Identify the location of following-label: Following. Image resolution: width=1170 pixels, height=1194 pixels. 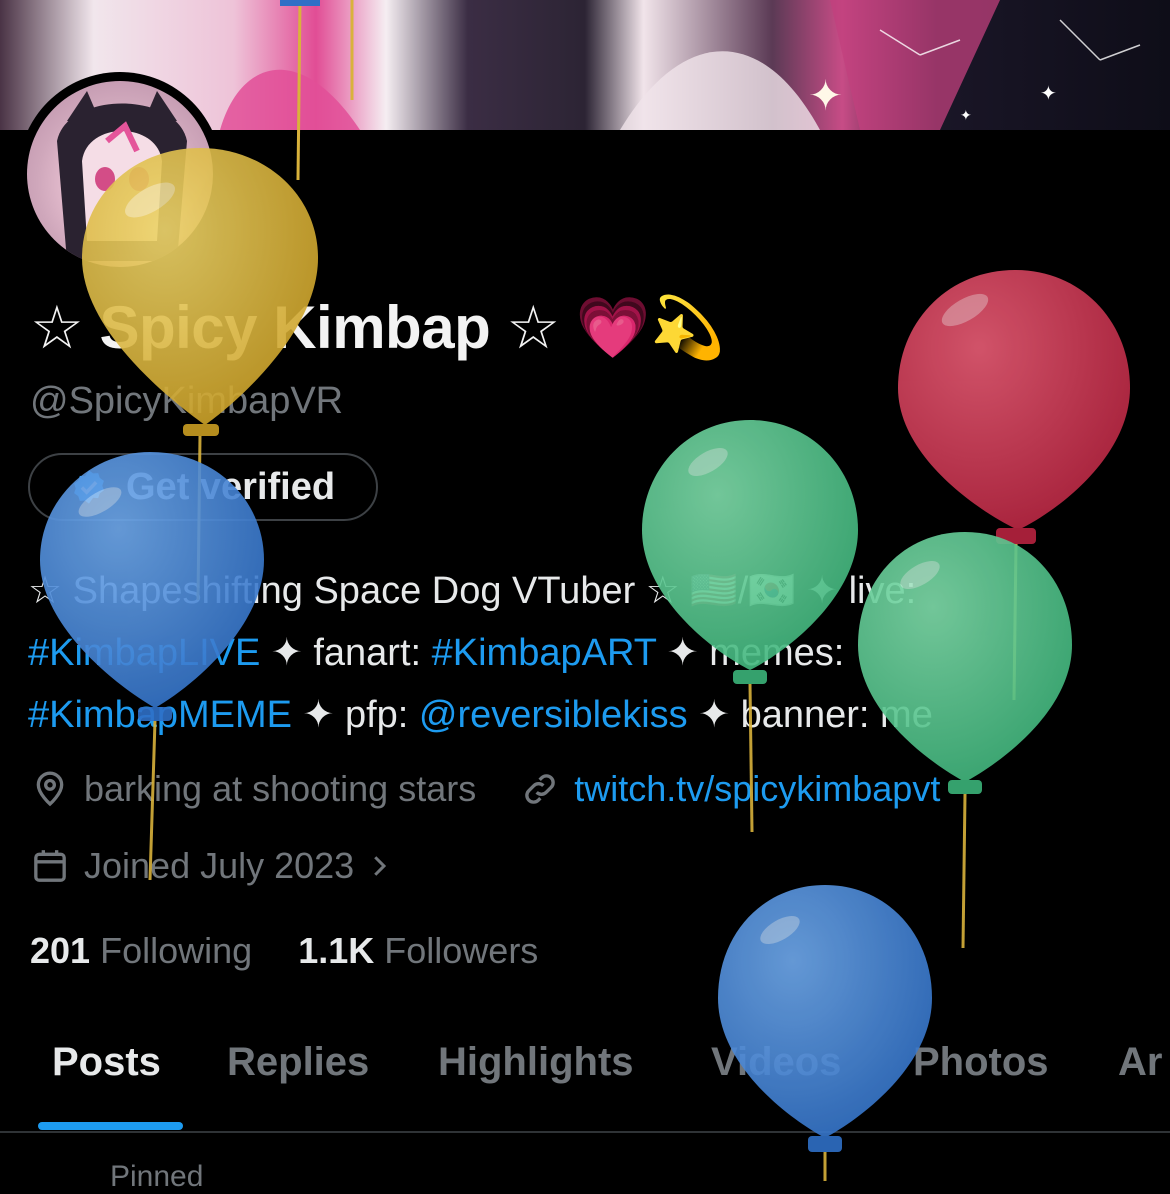
(176, 950).